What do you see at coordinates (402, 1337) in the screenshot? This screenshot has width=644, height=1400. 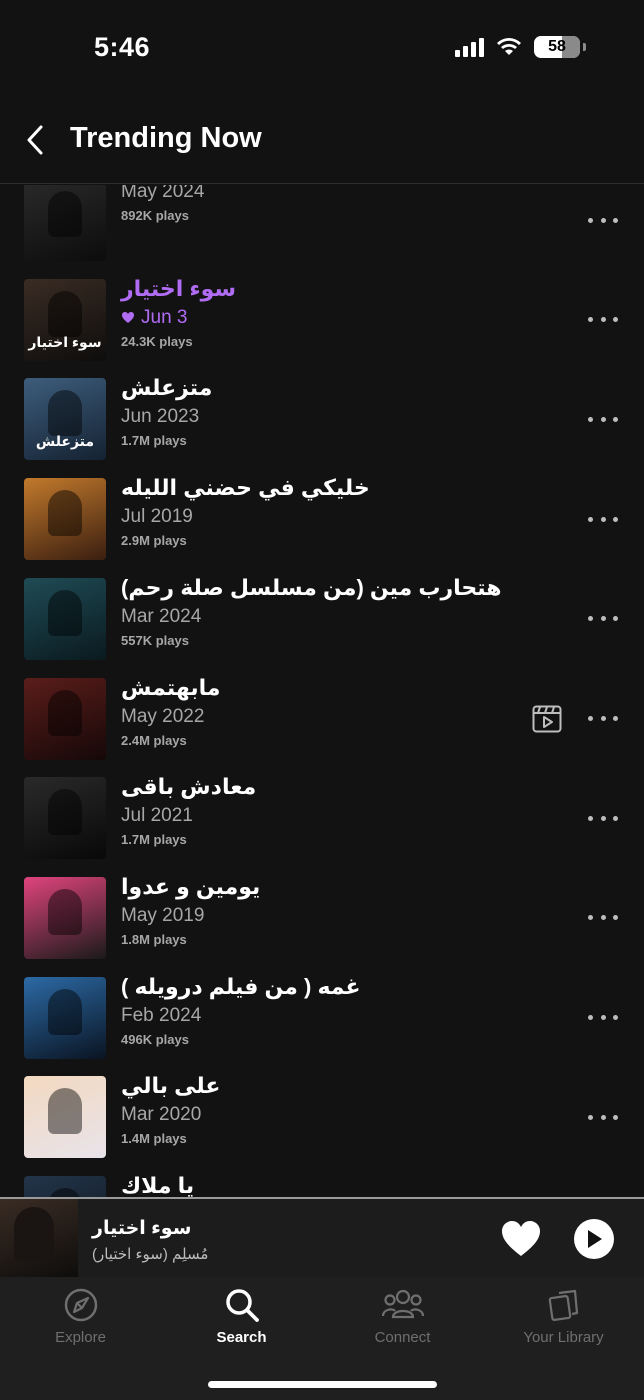 I see `tab-label: Connect` at bounding box center [402, 1337].